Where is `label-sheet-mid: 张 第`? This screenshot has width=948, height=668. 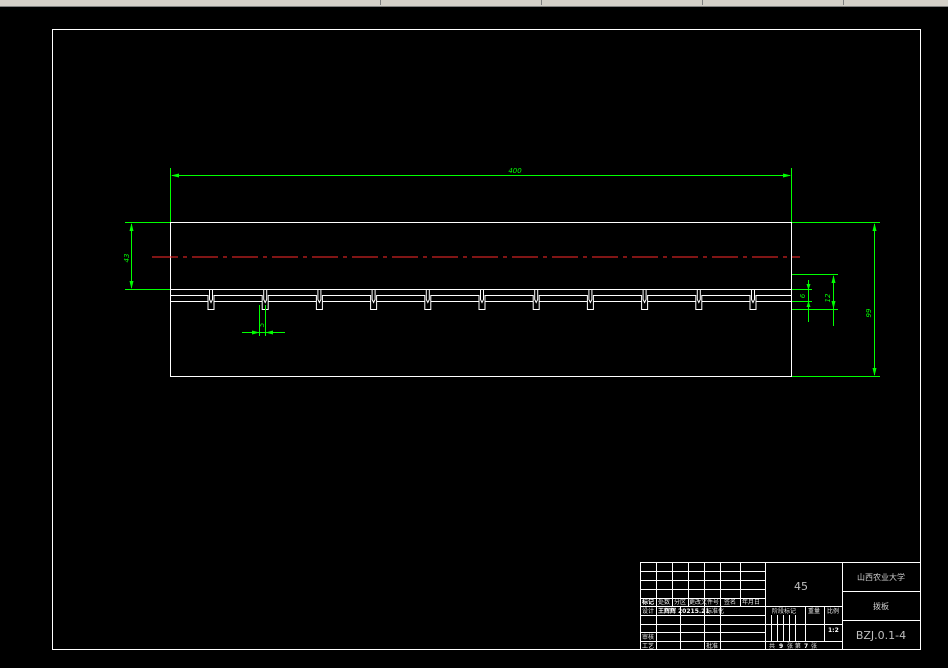 label-sheet-mid: 张 第 is located at coordinates (794, 646).